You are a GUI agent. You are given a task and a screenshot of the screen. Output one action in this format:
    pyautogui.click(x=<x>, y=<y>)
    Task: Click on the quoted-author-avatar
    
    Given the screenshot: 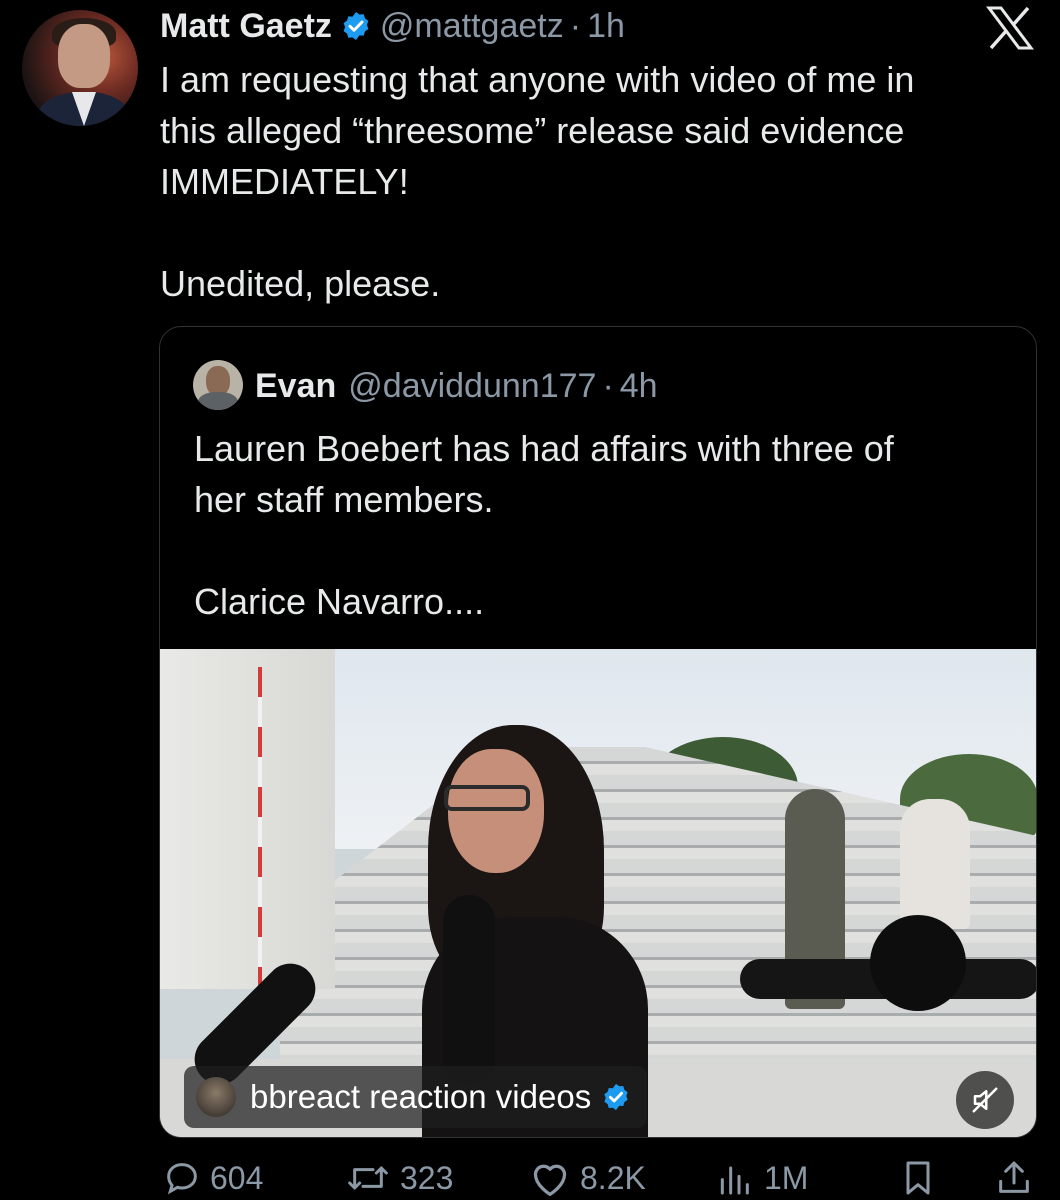 What is the action you would take?
    pyautogui.click(x=218, y=385)
    